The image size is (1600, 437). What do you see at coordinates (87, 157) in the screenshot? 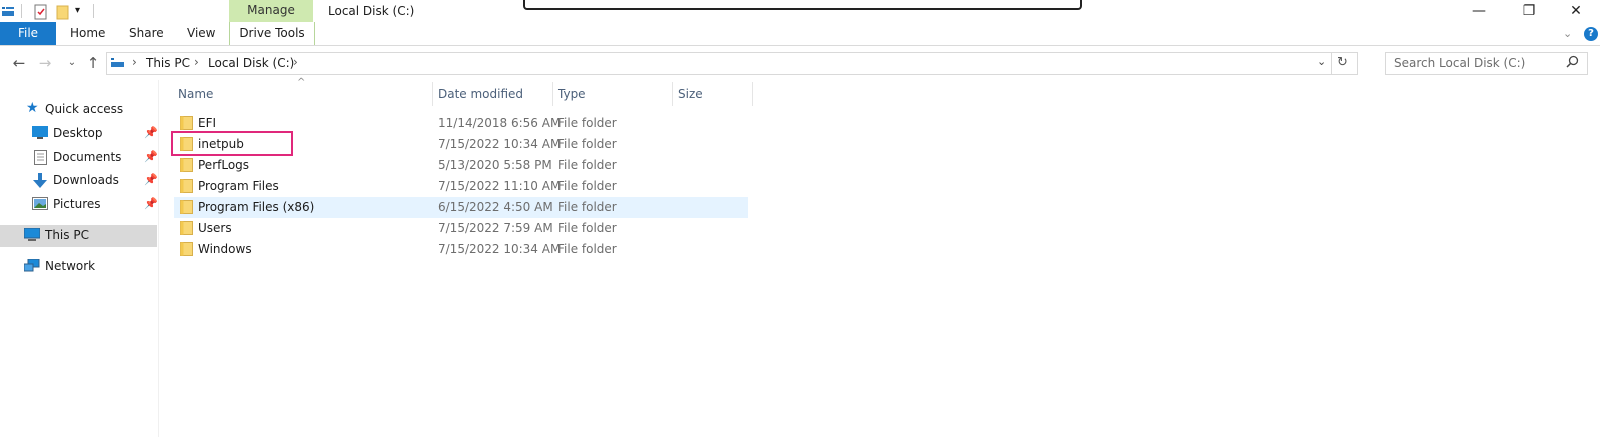
I see `nav-label: Documents` at bounding box center [87, 157].